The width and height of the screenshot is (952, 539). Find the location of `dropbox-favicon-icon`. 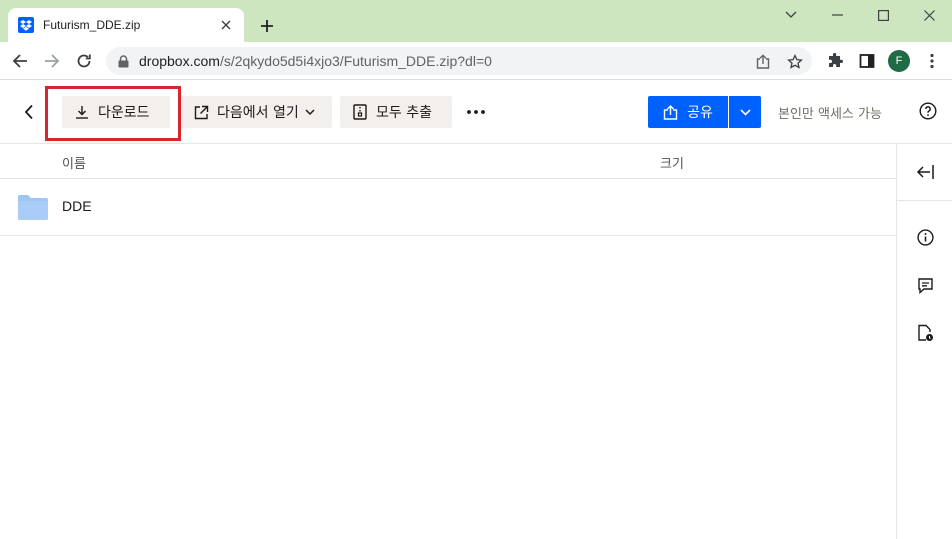

dropbox-favicon-icon is located at coordinates (26, 25).